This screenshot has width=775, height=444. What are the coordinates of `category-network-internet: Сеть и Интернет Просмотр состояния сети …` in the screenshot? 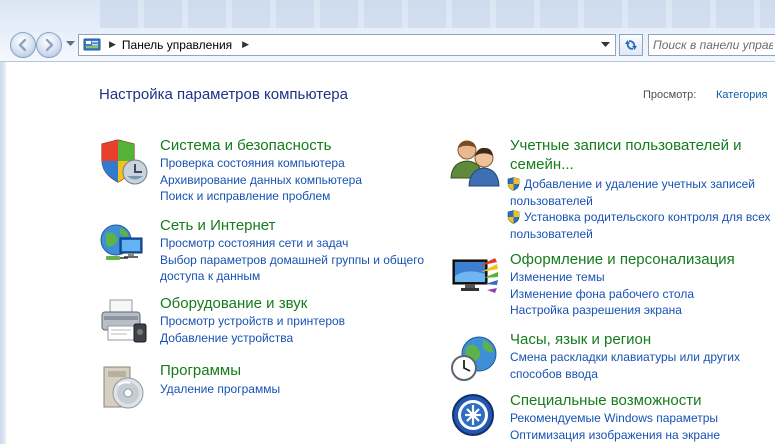 It's located at (268, 251).